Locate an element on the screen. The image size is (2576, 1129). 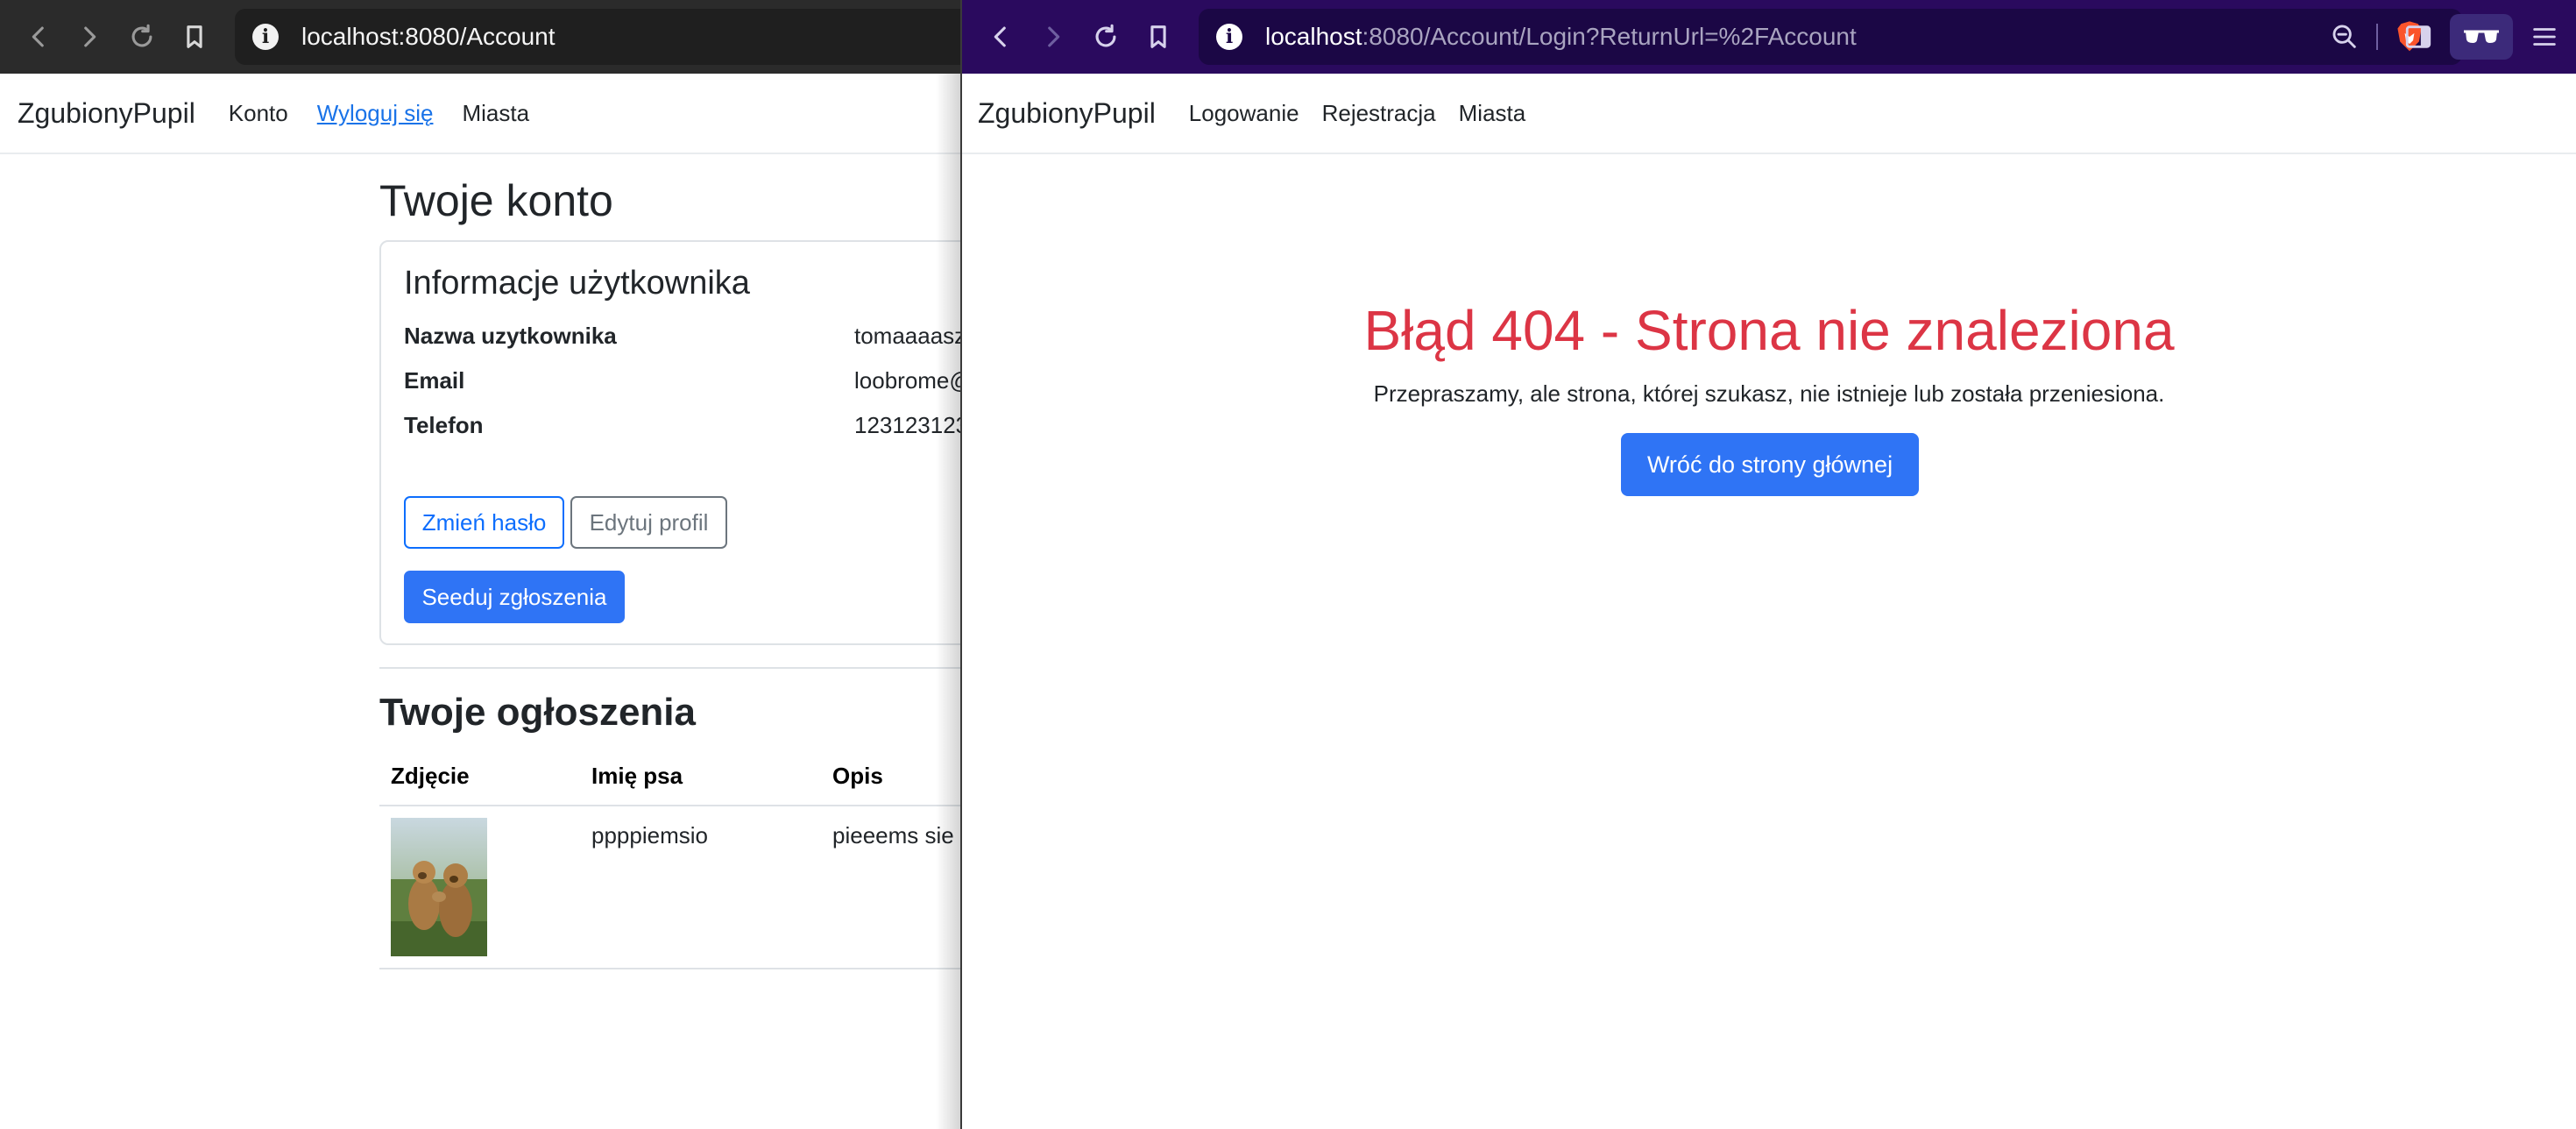
column-header-description: Opis is located at coordinates (857, 776).